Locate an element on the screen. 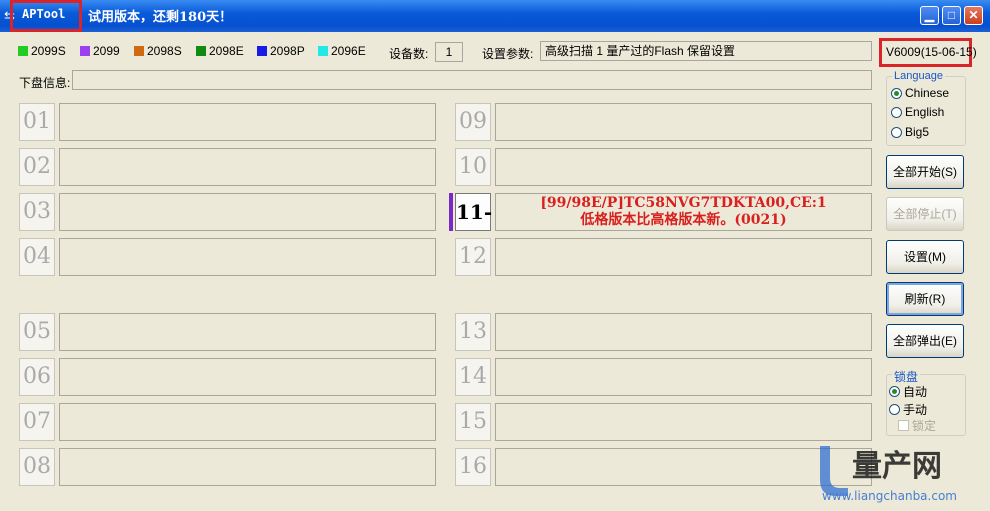 Image resolution: width=990 pixels, height=511 pixels. slot-04-status is located at coordinates (247, 257).